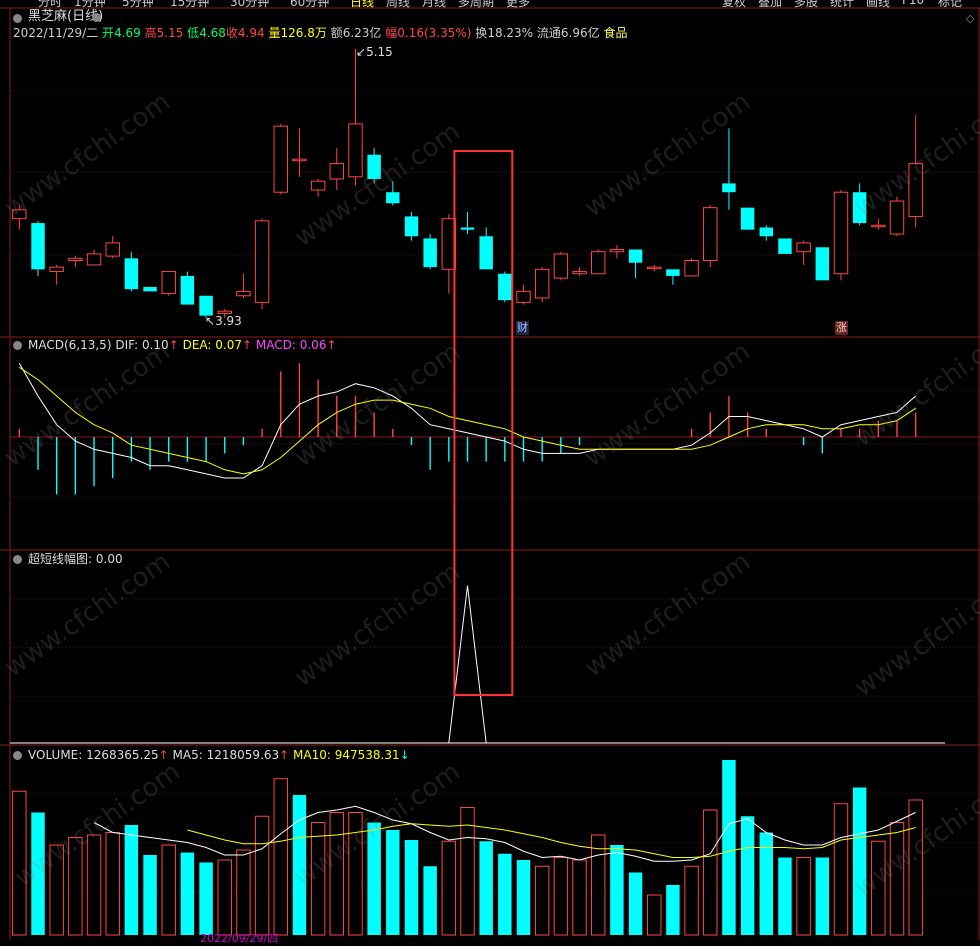  What do you see at coordinates (970, 19) in the screenshot?
I see `diamond-icon: ◇` at bounding box center [970, 19].